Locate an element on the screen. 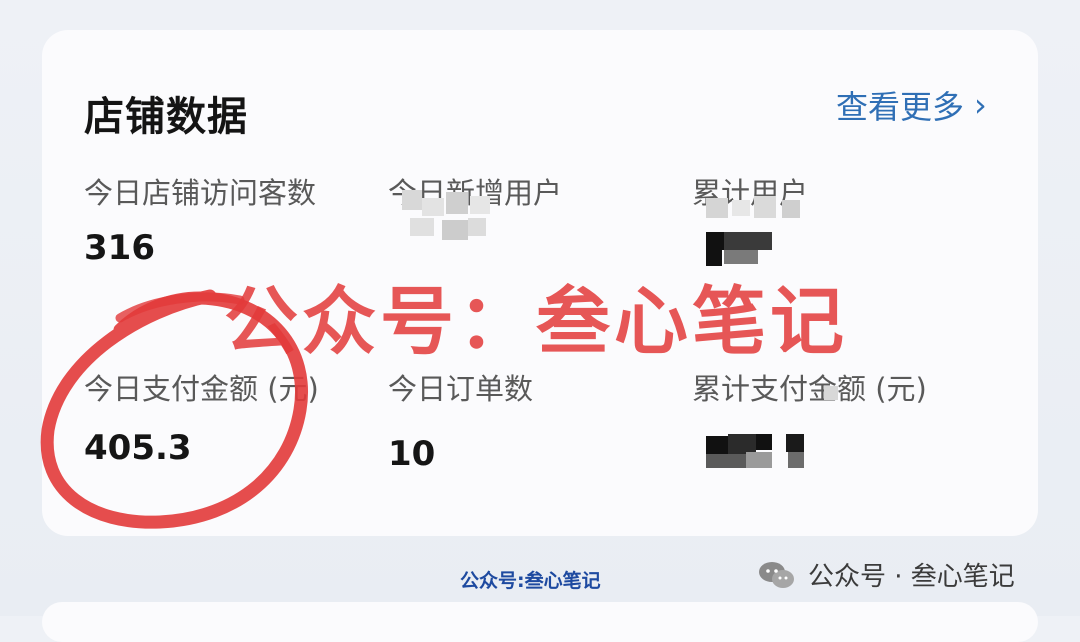 The image size is (1080, 642). annotation-circle is located at coordinates (174, 409).